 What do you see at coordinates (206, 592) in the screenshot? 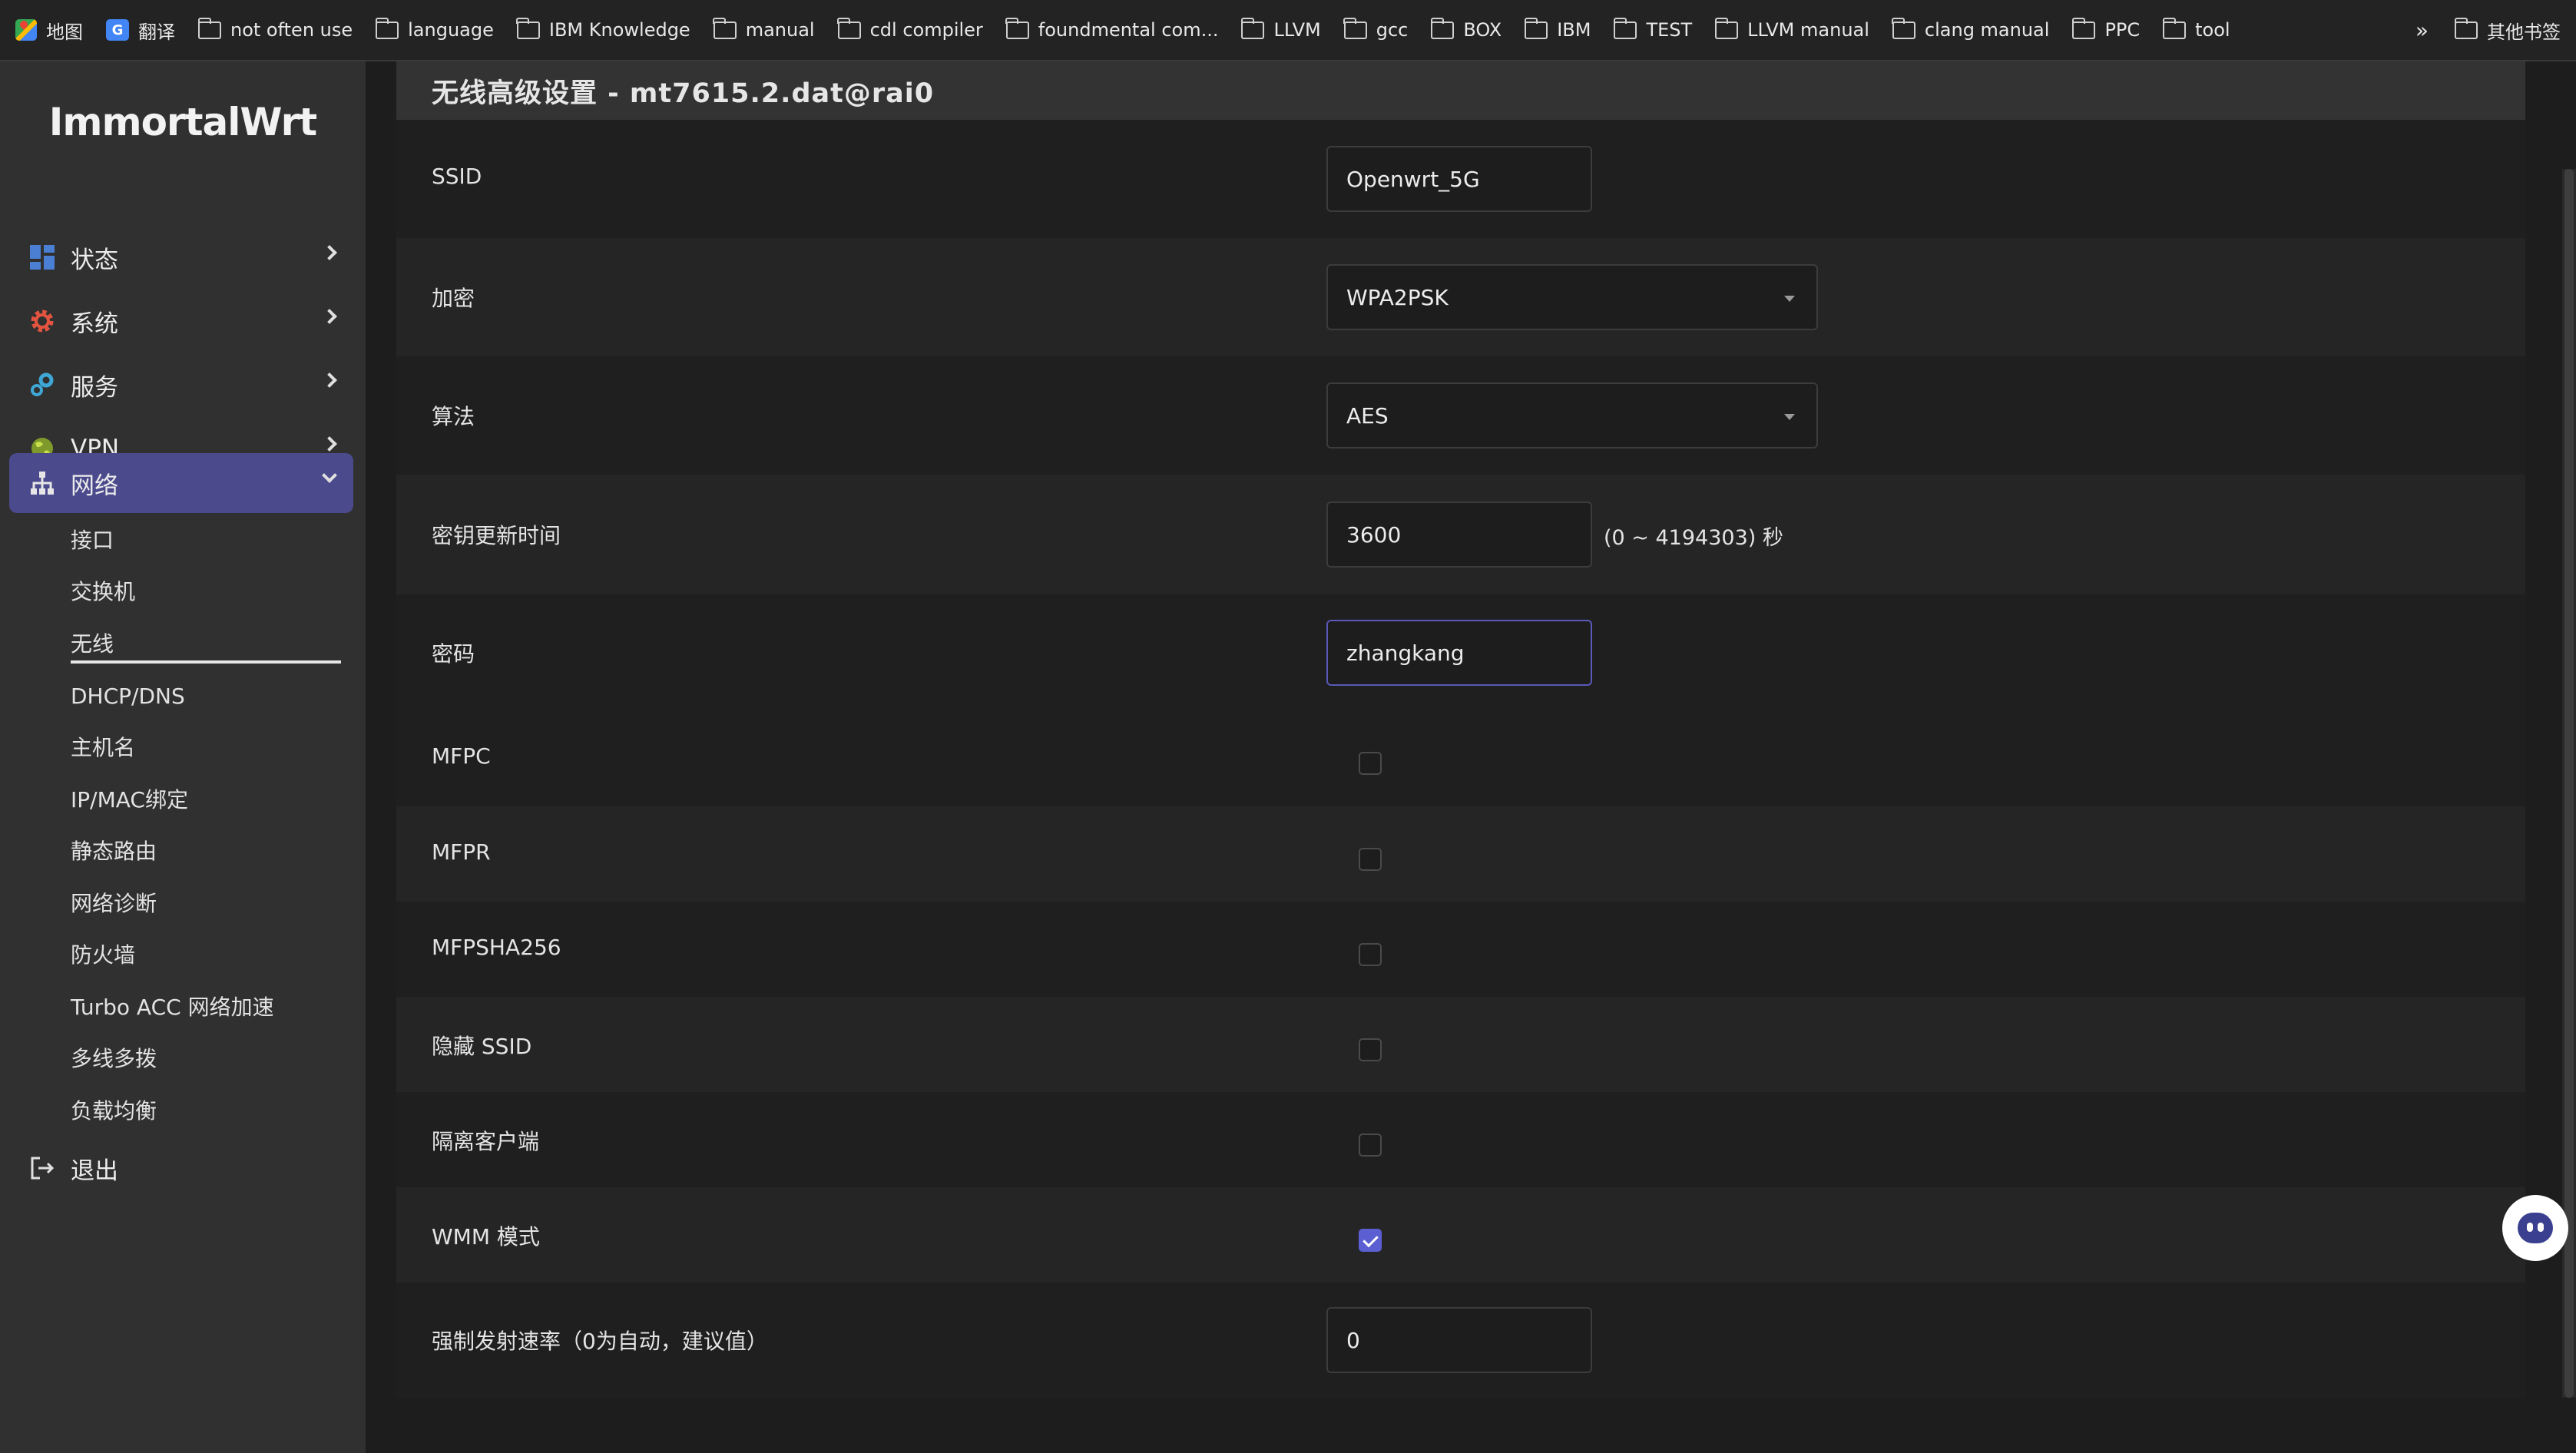
I see `submenu-item-switch: 交换机` at bounding box center [206, 592].